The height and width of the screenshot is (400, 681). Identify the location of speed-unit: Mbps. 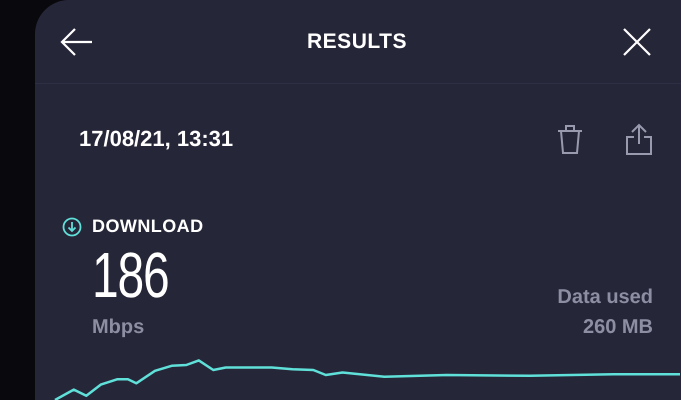
(119, 327).